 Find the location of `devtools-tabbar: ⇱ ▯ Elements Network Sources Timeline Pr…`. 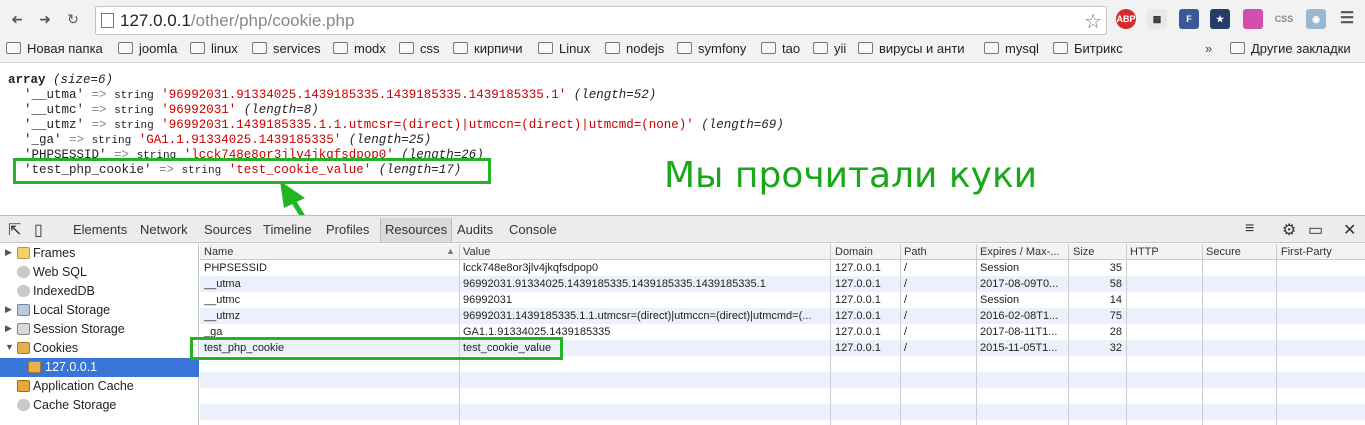

devtools-tabbar: ⇱ ▯ Elements Network Sources Timeline Pr… is located at coordinates (682, 229).